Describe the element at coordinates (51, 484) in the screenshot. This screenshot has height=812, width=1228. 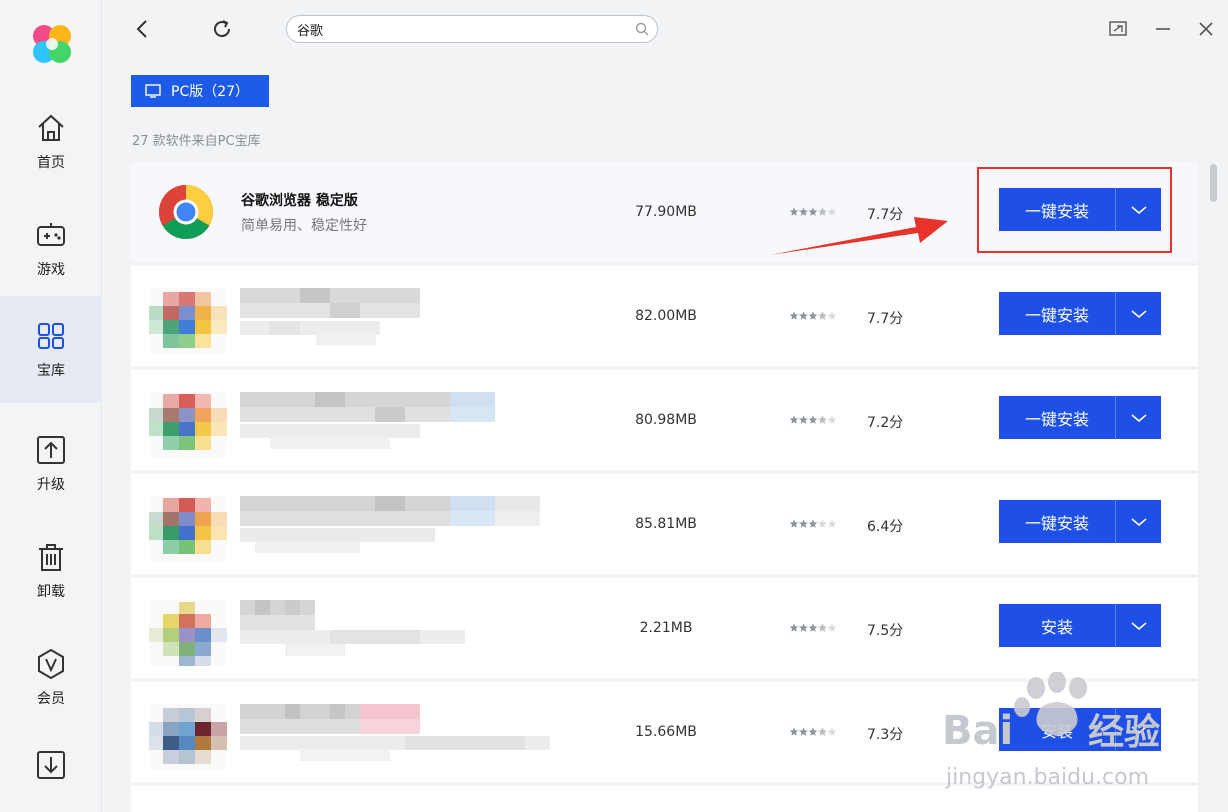
I see `sidebar-item-label: 升级` at that location.